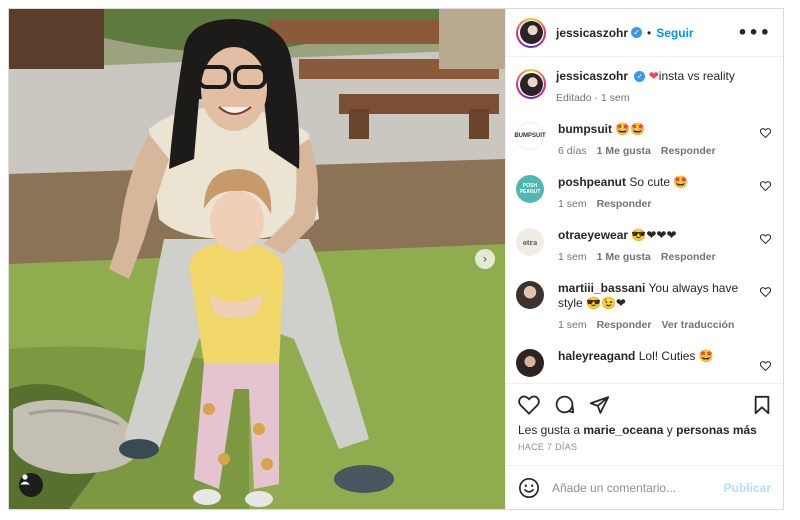 The height and width of the screenshot is (520, 800). What do you see at coordinates (623, 430) in the screenshot?
I see `likes-user: marie_oceana` at bounding box center [623, 430].